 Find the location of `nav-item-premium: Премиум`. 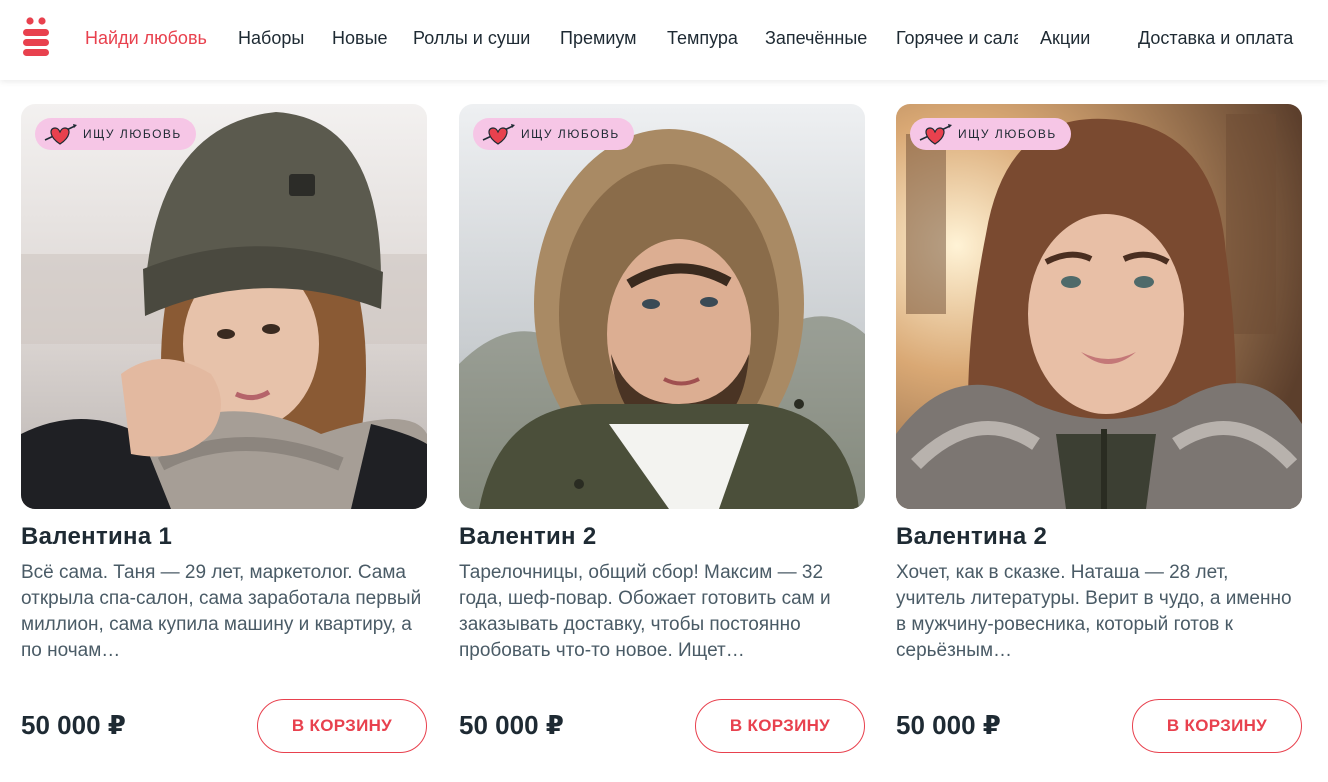

nav-item-premium: Премиум is located at coordinates (598, 38).